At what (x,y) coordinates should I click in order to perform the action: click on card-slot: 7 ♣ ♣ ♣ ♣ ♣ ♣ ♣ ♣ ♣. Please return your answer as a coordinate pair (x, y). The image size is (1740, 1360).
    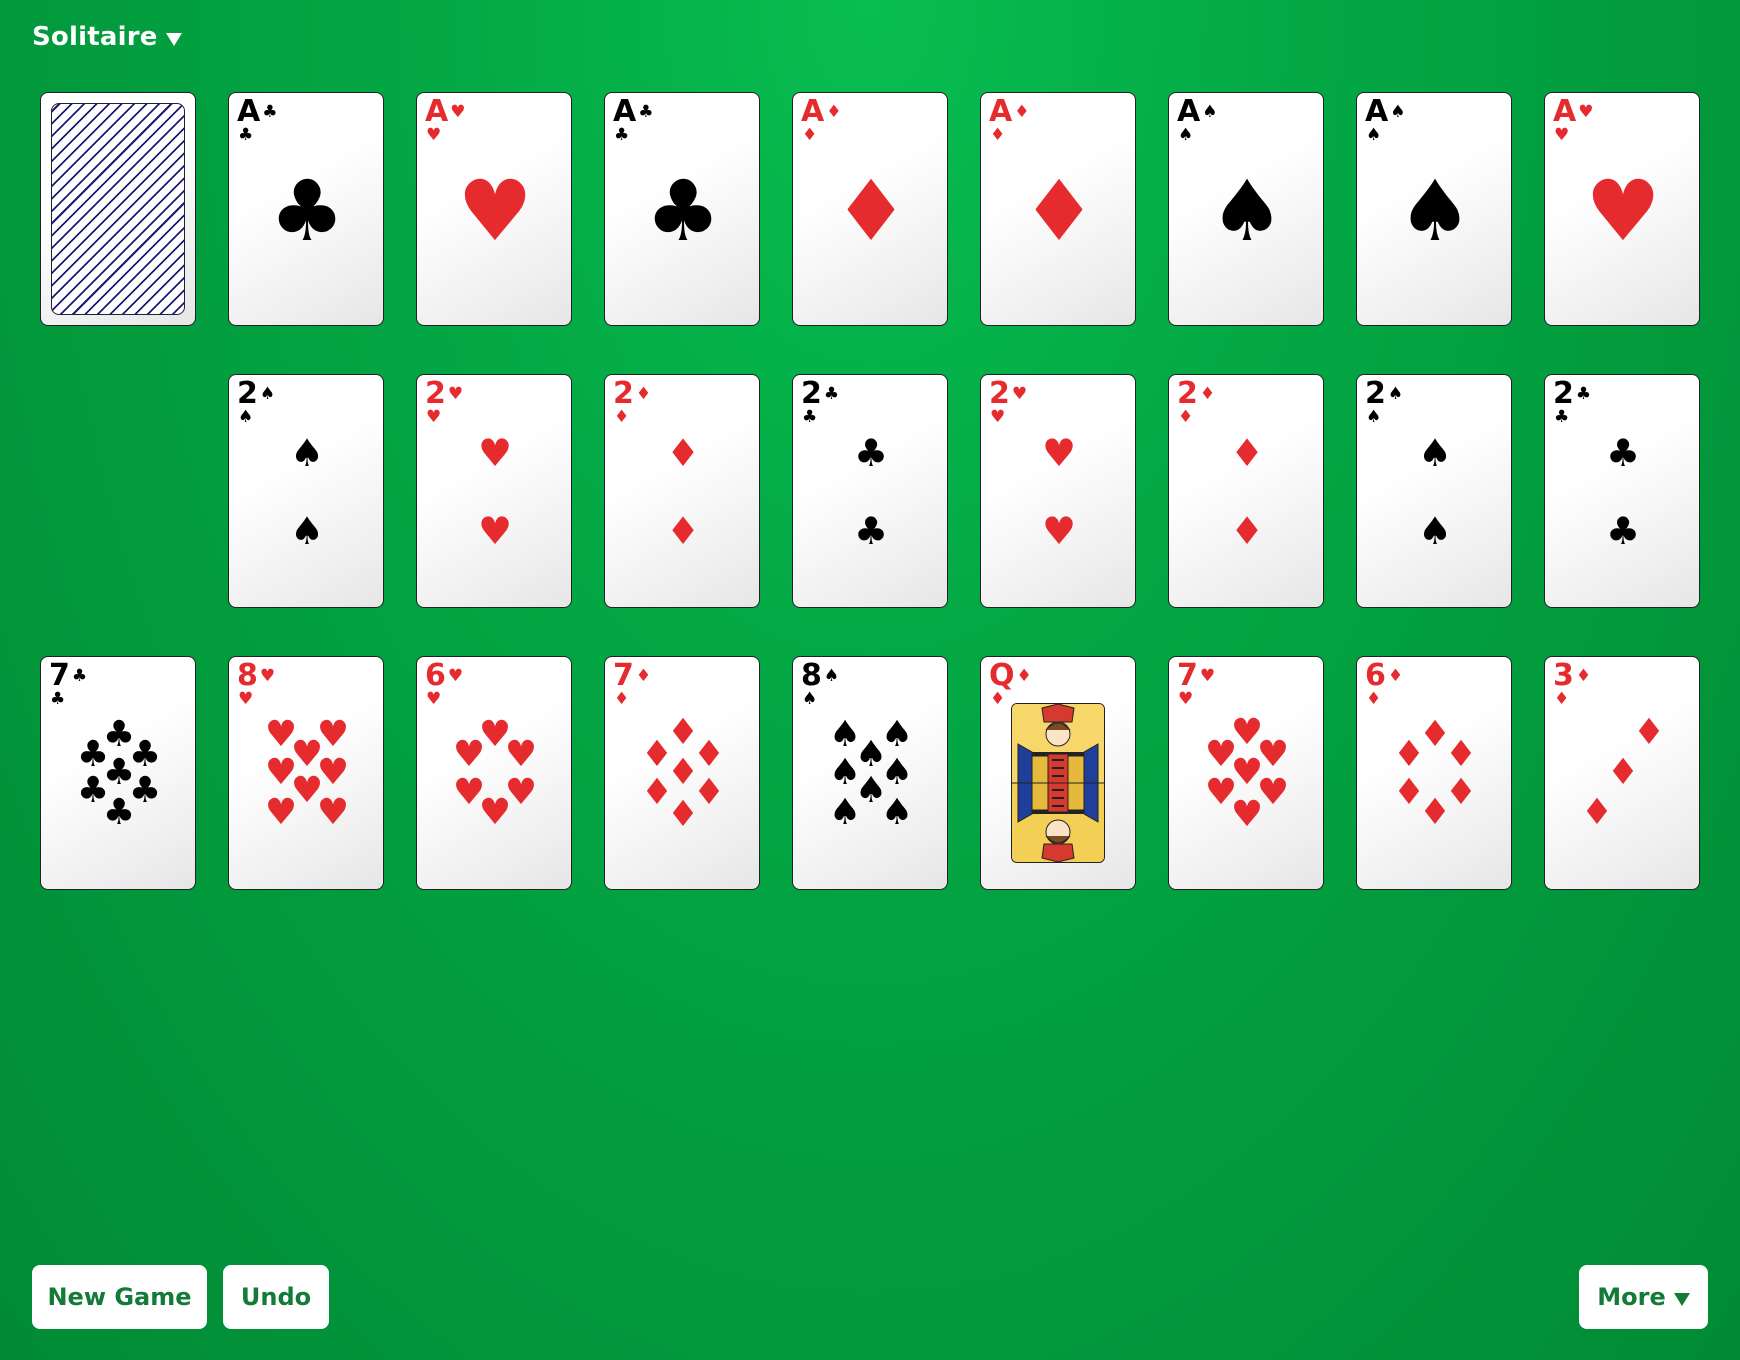
    Looking at the image, I should click on (118, 773).